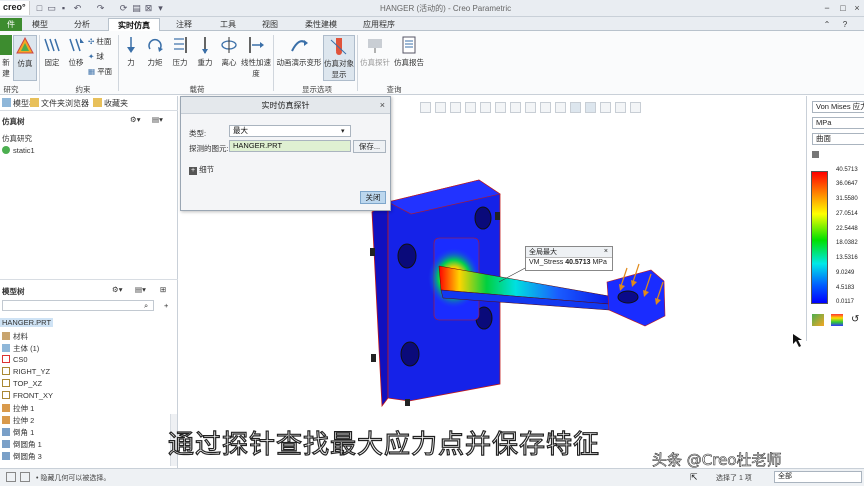  Describe the element at coordinates (82, 24) in the screenshot. I see `tab-analysis: 分析` at that location.